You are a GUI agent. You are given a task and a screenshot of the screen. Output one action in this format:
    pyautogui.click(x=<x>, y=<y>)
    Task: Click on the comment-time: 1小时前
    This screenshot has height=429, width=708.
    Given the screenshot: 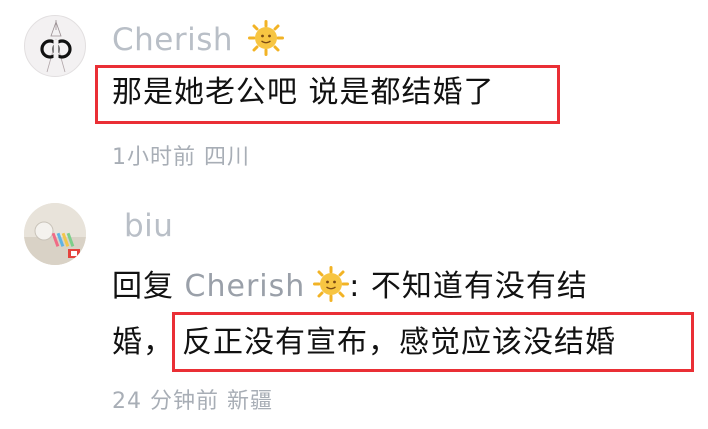 What is the action you would take?
    pyautogui.click(x=154, y=157)
    